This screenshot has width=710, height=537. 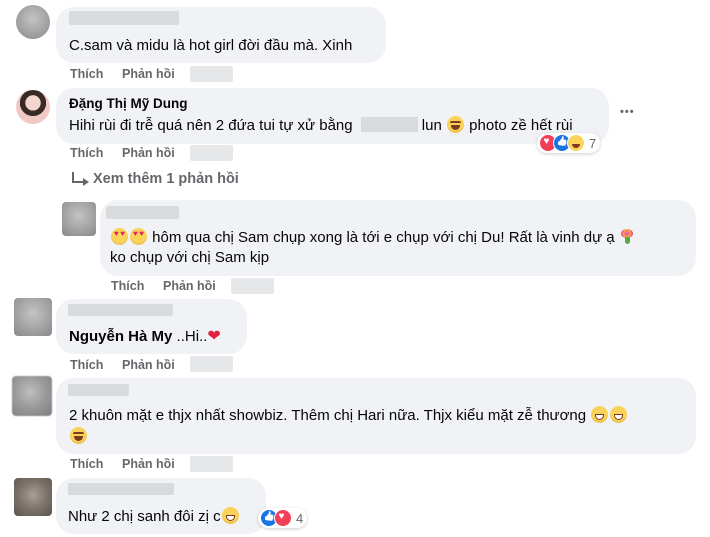 What do you see at coordinates (627, 236) in the screenshot?
I see `bouquet-emoji-icon` at bounding box center [627, 236].